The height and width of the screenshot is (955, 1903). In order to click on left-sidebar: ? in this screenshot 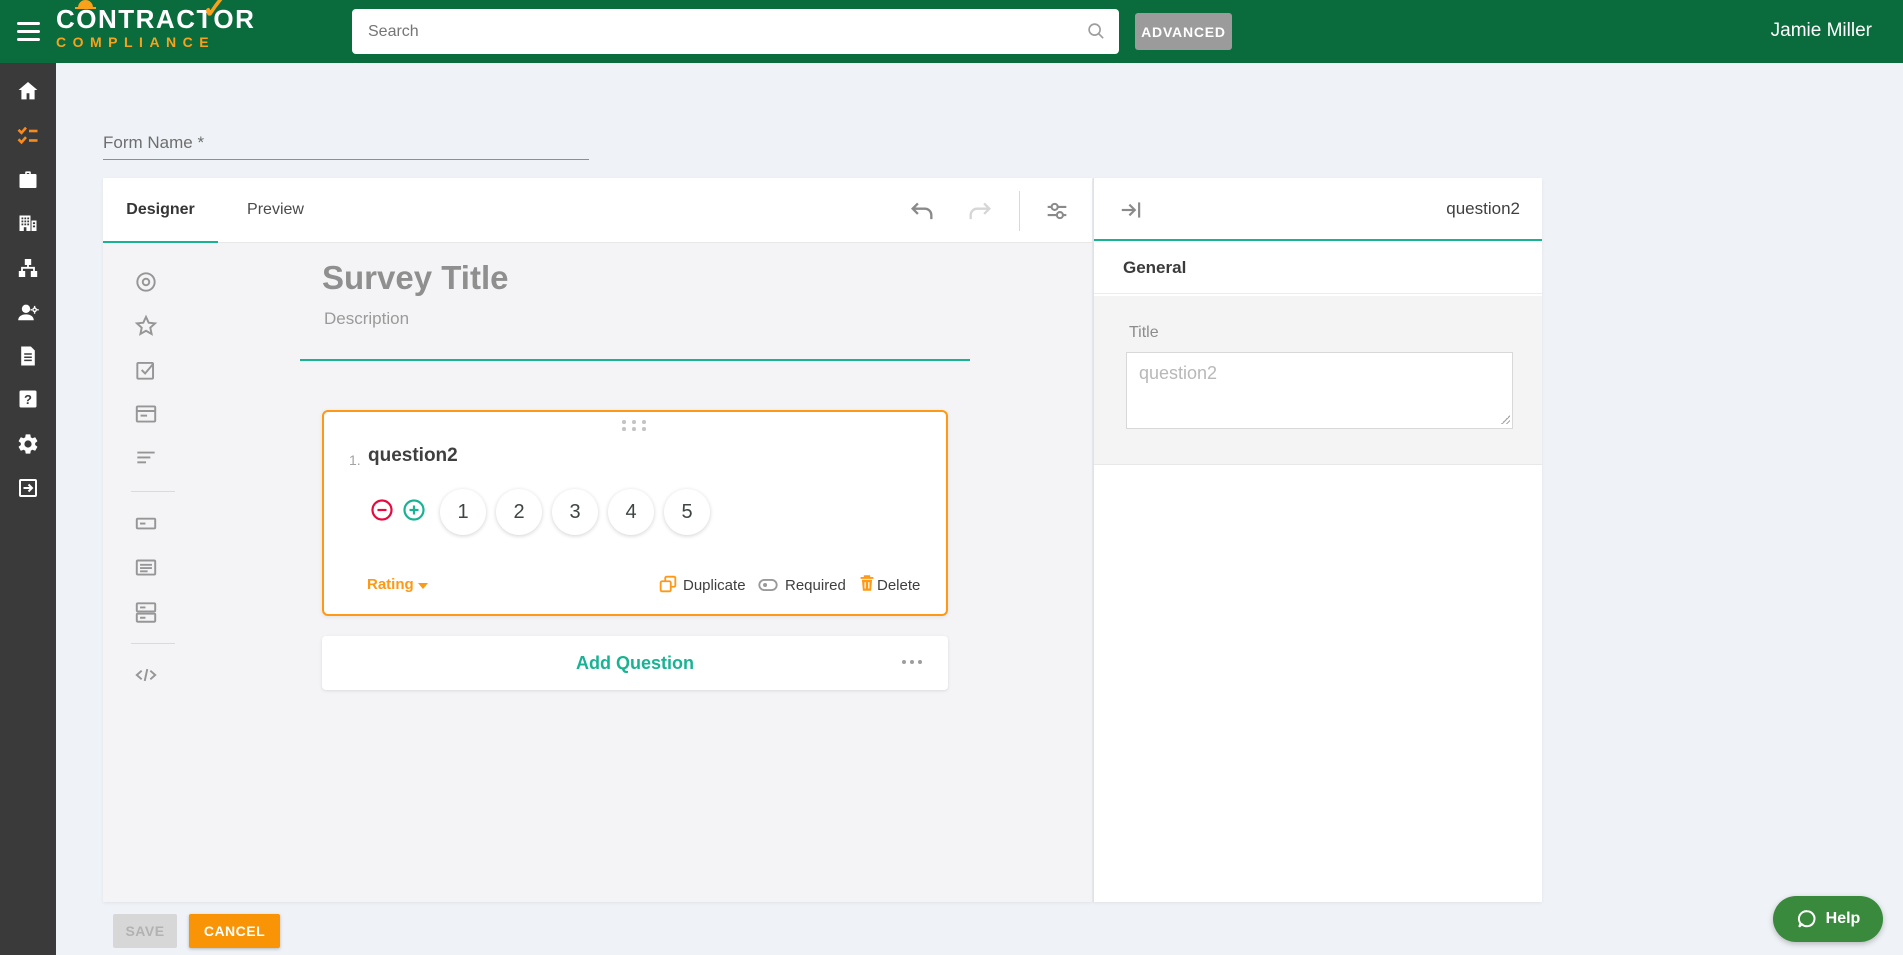, I will do `click(28, 509)`.